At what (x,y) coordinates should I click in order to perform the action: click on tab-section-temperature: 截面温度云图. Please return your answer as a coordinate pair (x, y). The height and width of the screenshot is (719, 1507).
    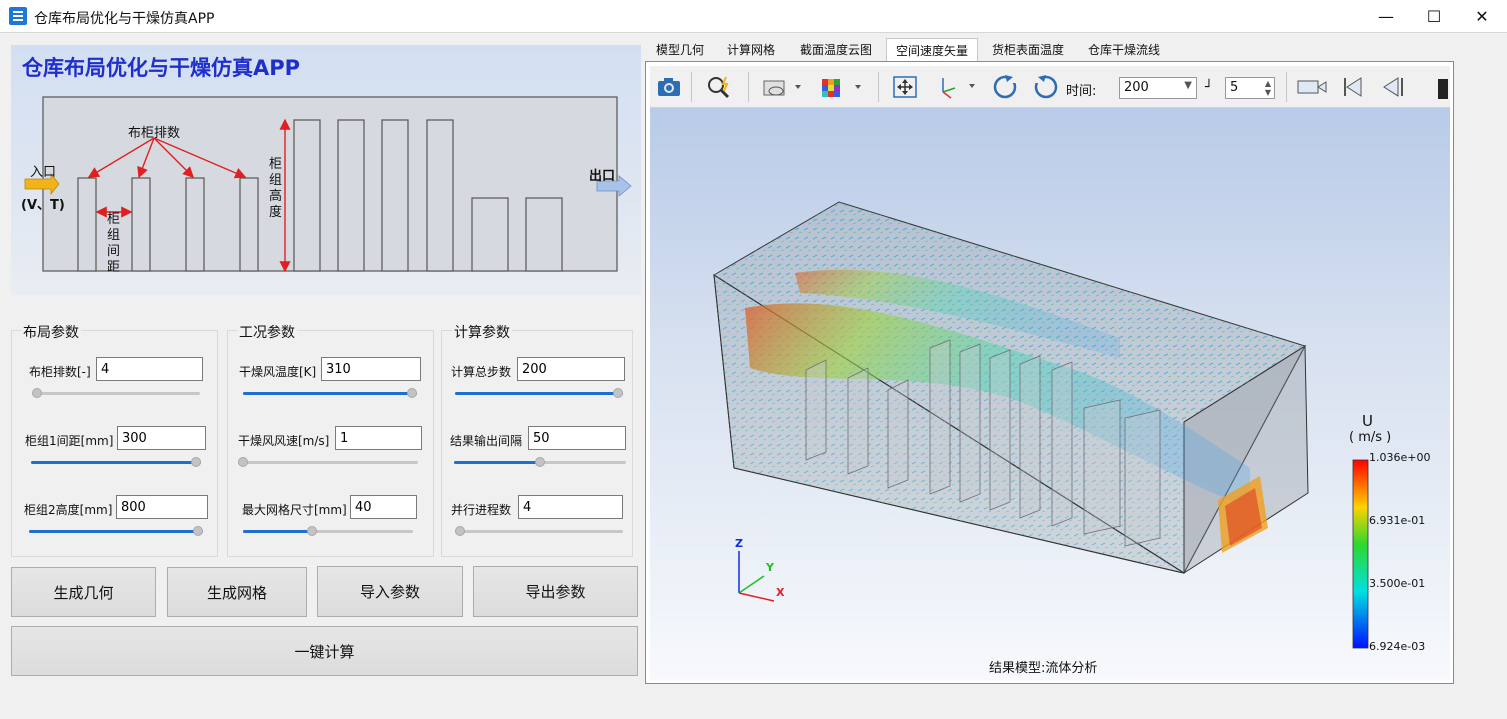
    Looking at the image, I should click on (836, 49).